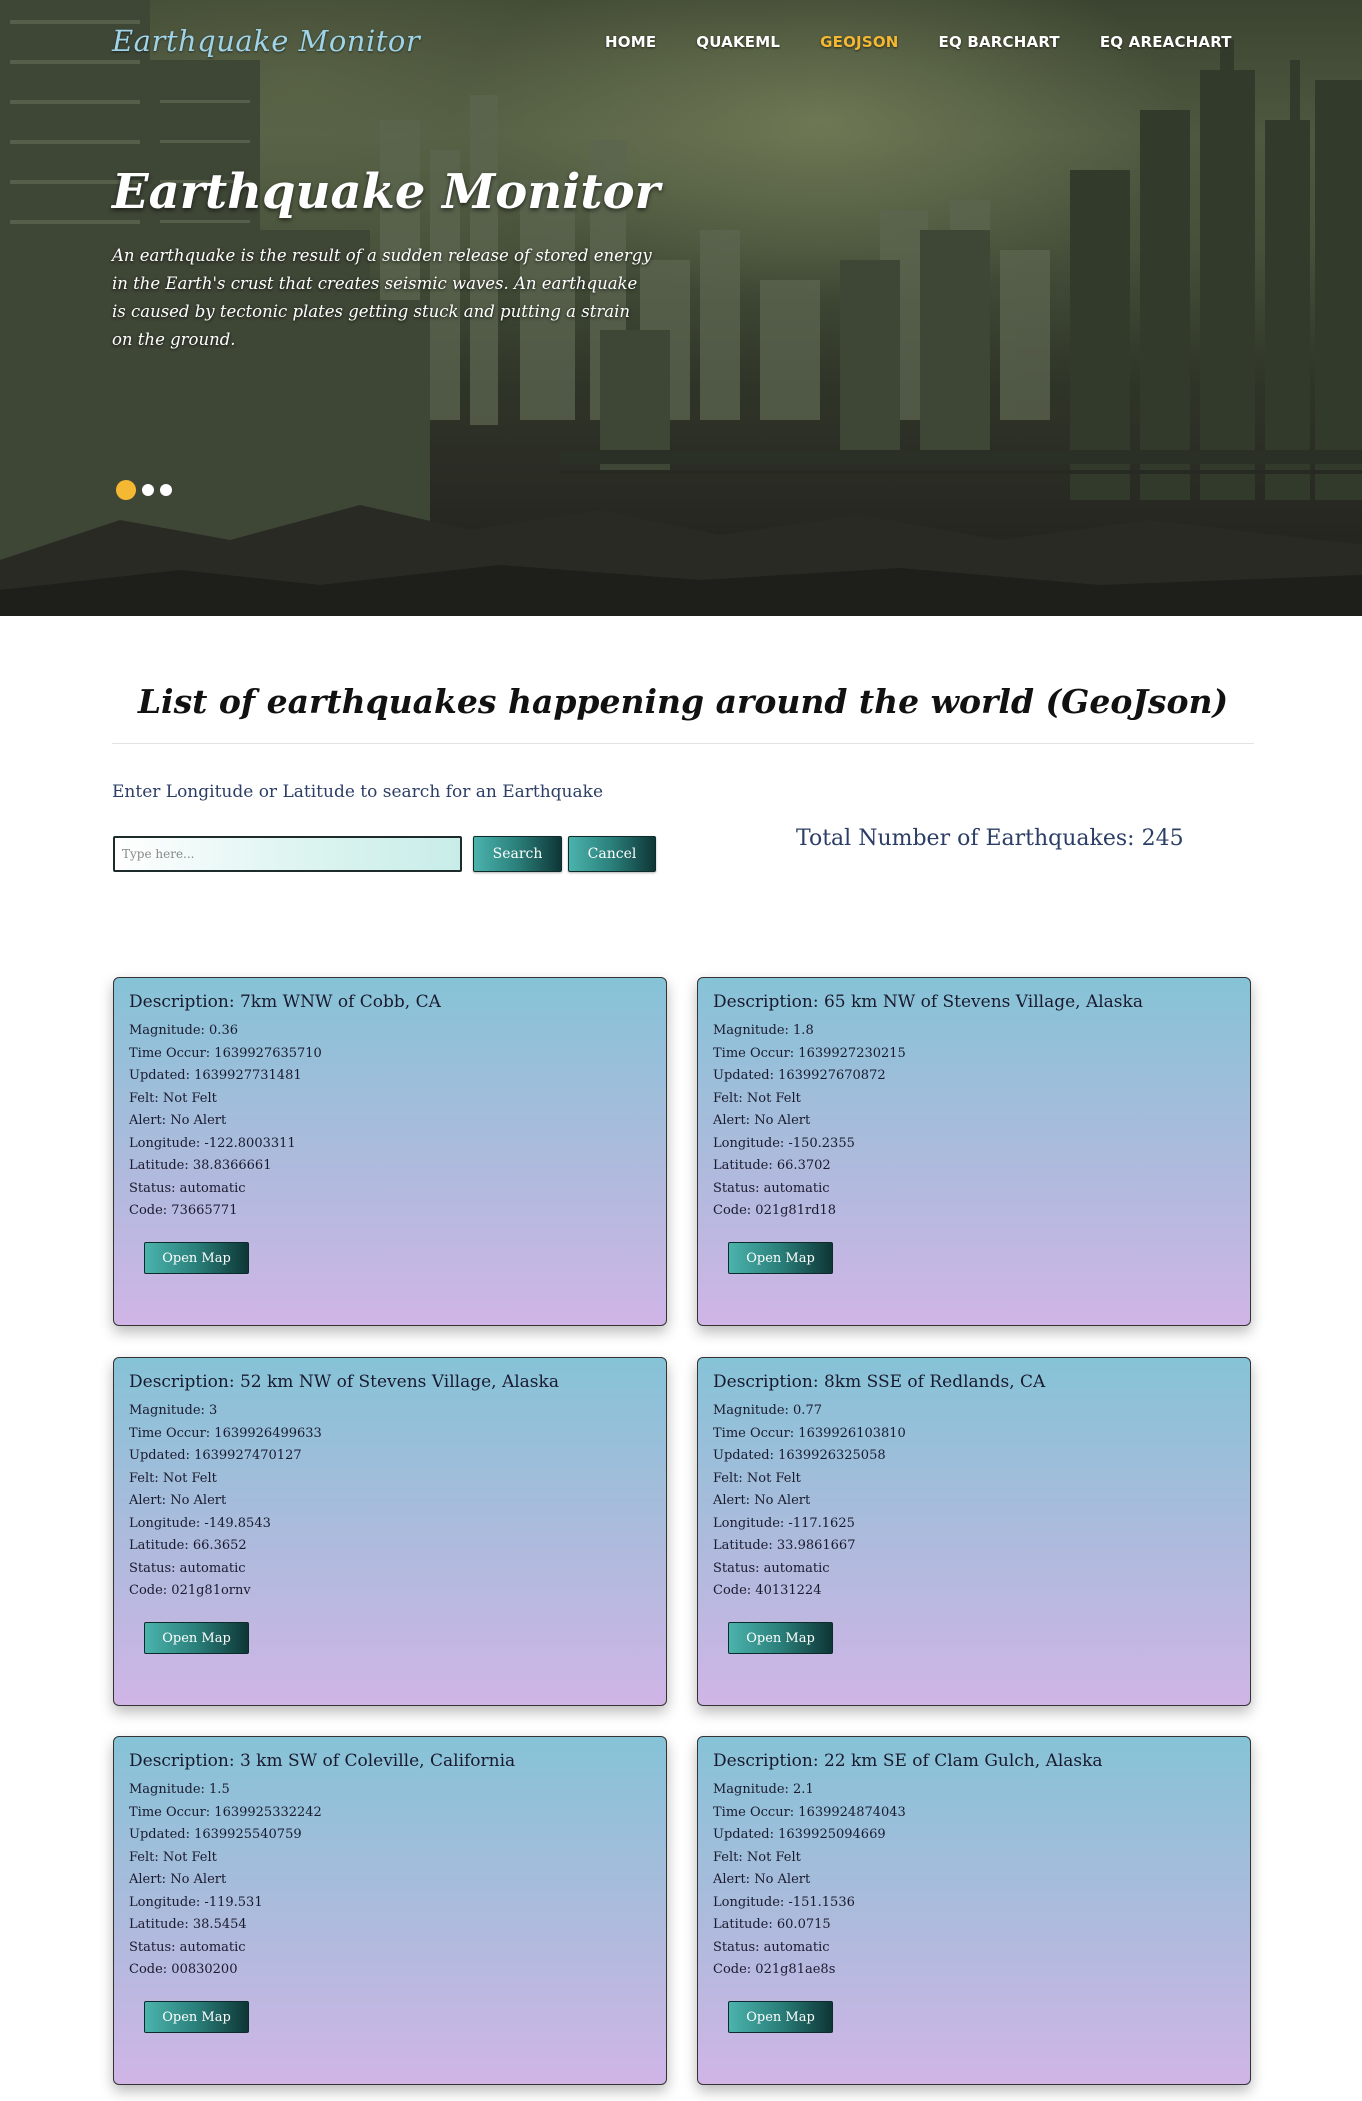  I want to click on search-input, so click(287, 854).